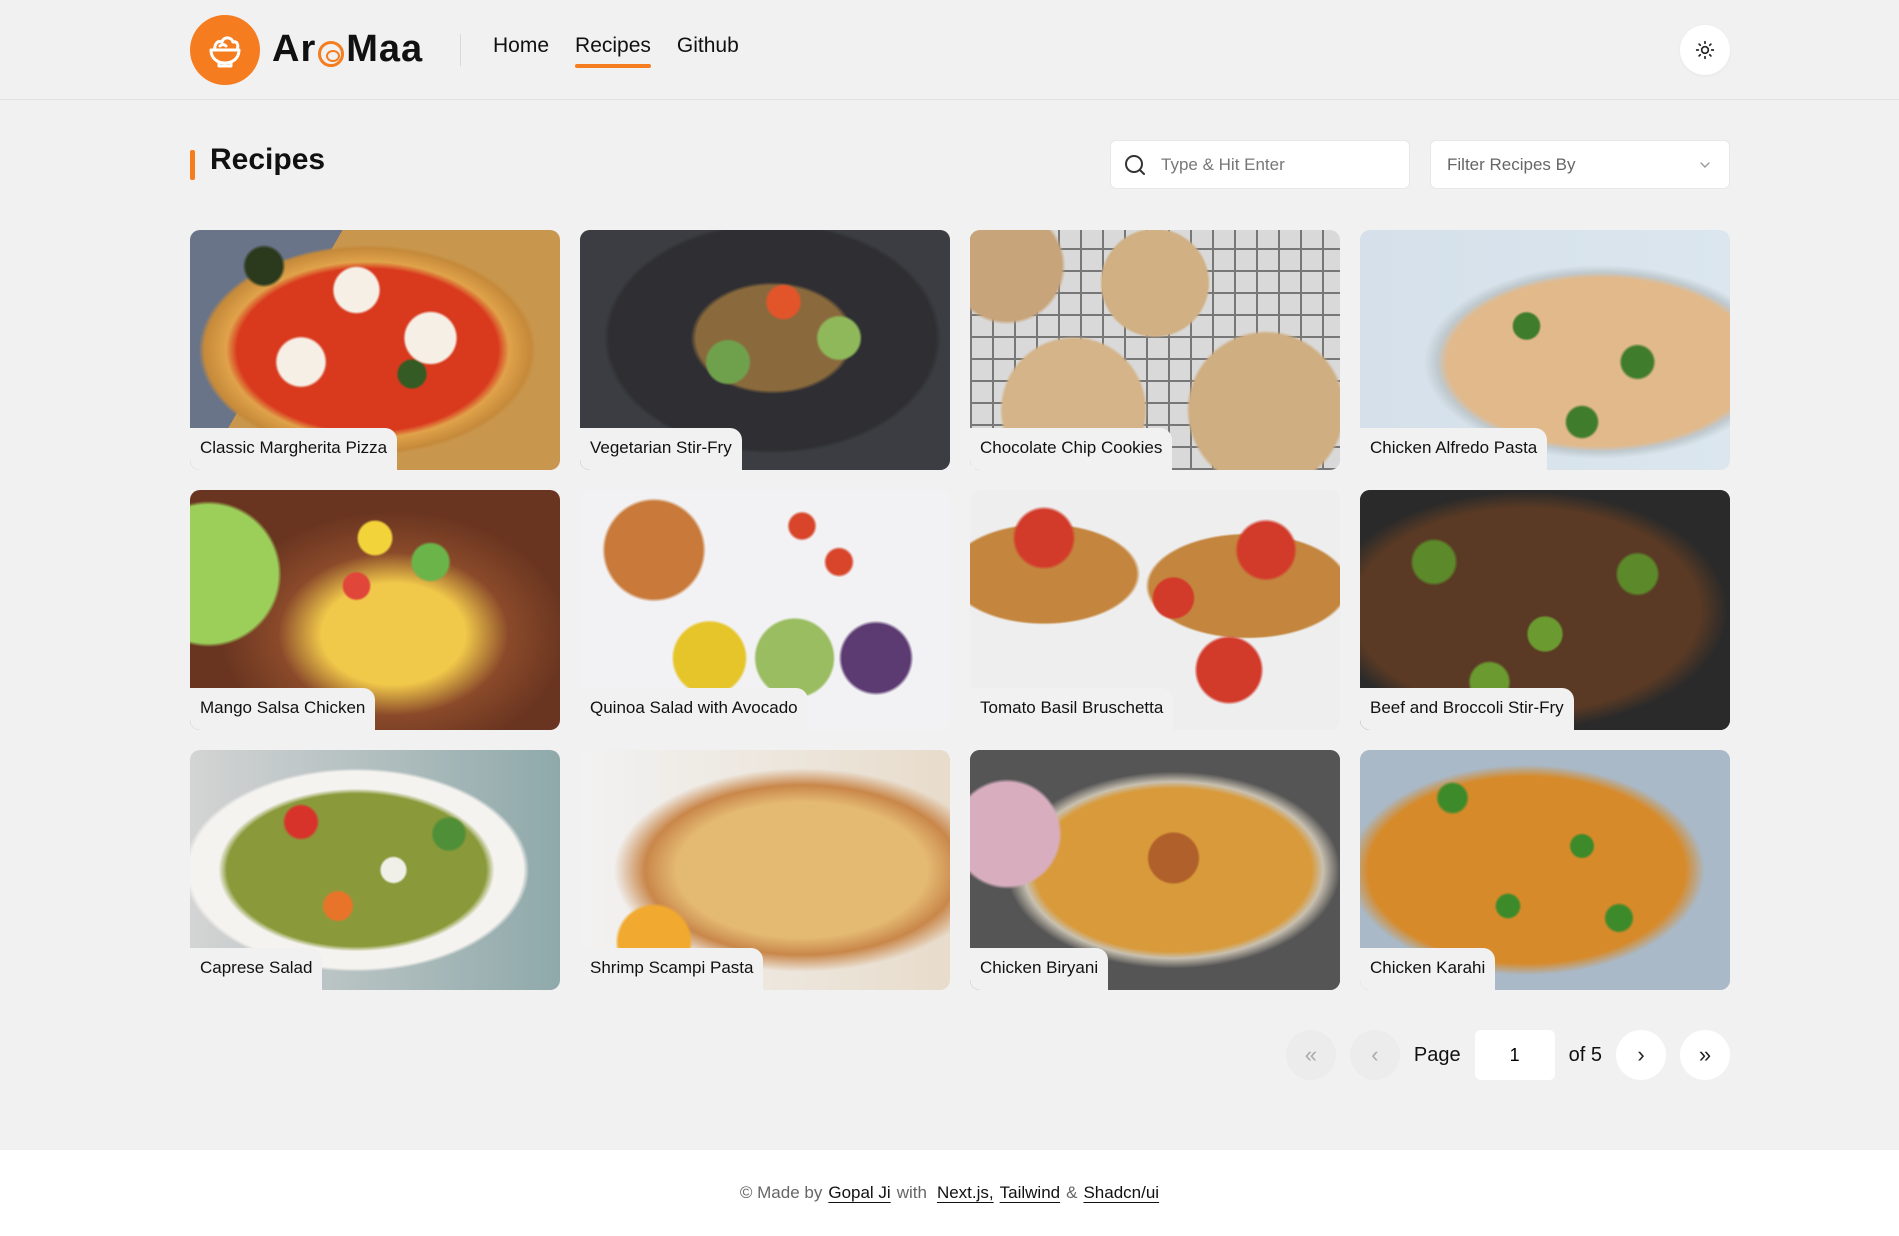 Image resolution: width=1899 pixels, height=1236 pixels. Describe the element at coordinates (765, 610) in the screenshot. I see `recipe-card: Quinoa Salad with Avocado` at that location.